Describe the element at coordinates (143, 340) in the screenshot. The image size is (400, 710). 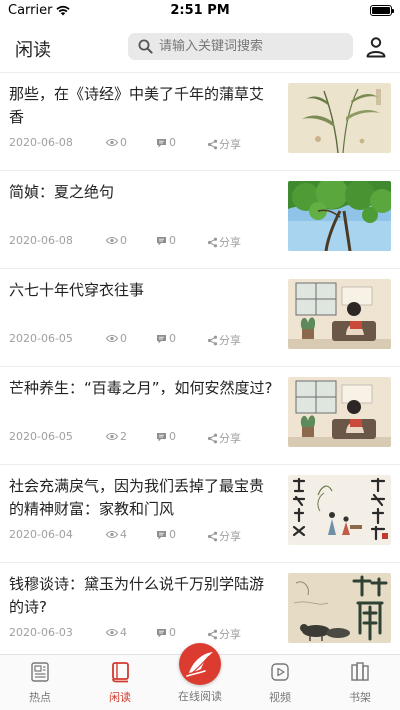
I see `article-meta: 2020-06-05 0 0 分享` at that location.